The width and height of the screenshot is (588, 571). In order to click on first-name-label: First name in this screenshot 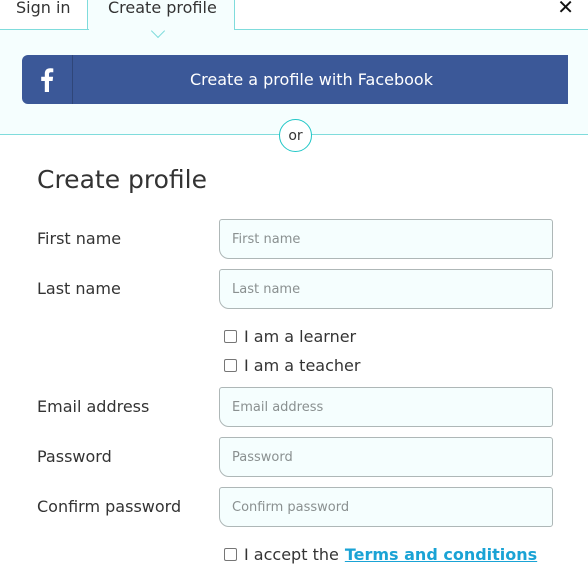, I will do `click(79, 238)`.